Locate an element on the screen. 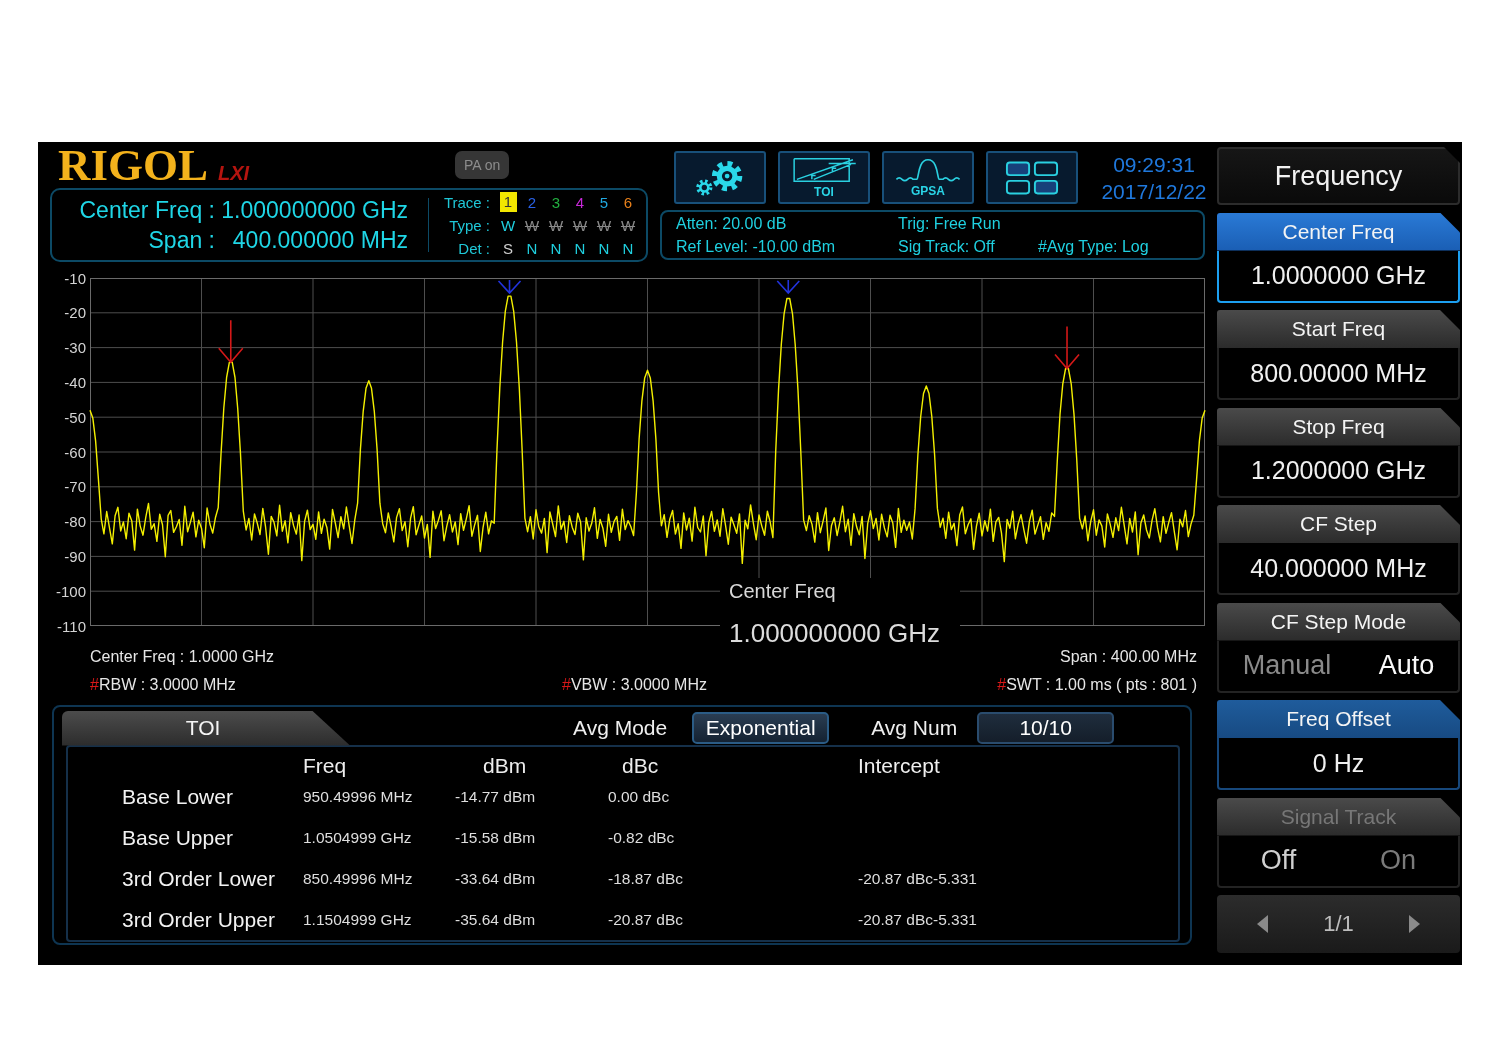 The height and width of the screenshot is (1060, 1500). vbw-readout: VBW : 3.0000 MHz is located at coordinates (638, 684).